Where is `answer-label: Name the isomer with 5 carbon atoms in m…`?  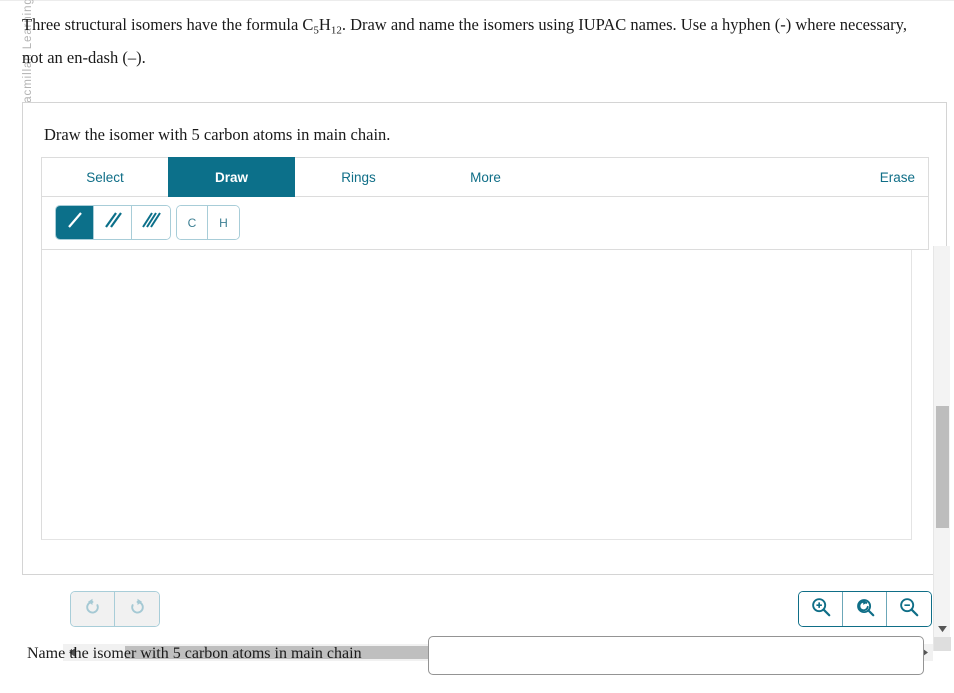
answer-label: Name the isomer with 5 carbon atoms in m… is located at coordinates (194, 653).